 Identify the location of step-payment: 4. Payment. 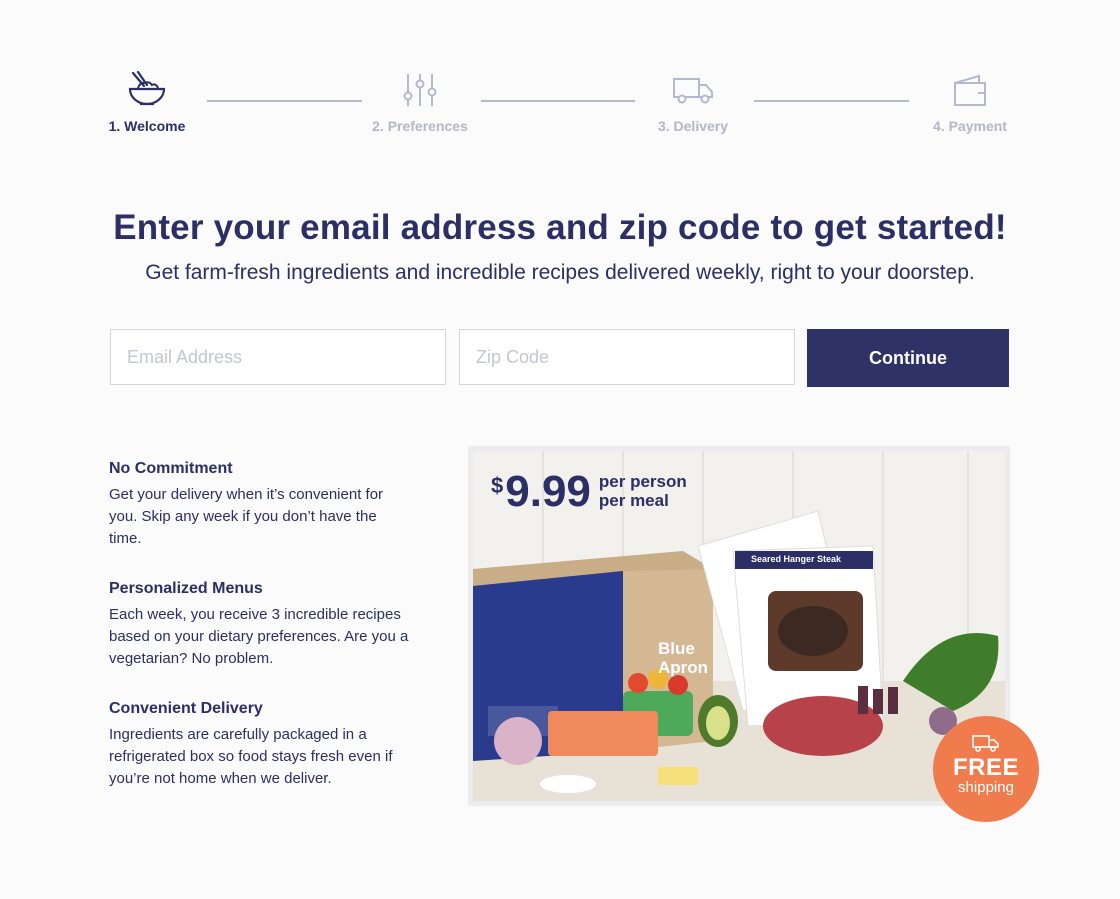
(970, 102).